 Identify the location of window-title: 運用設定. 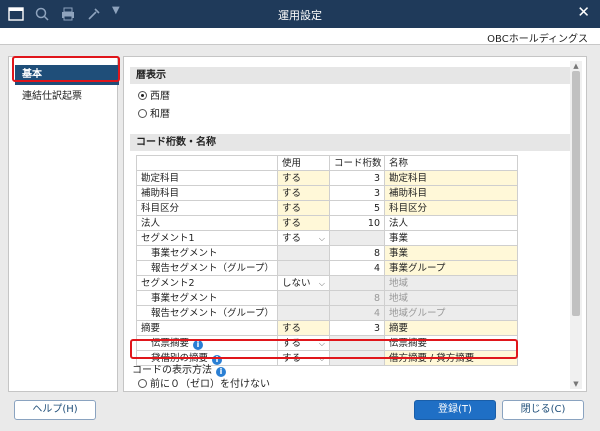
(300, 15).